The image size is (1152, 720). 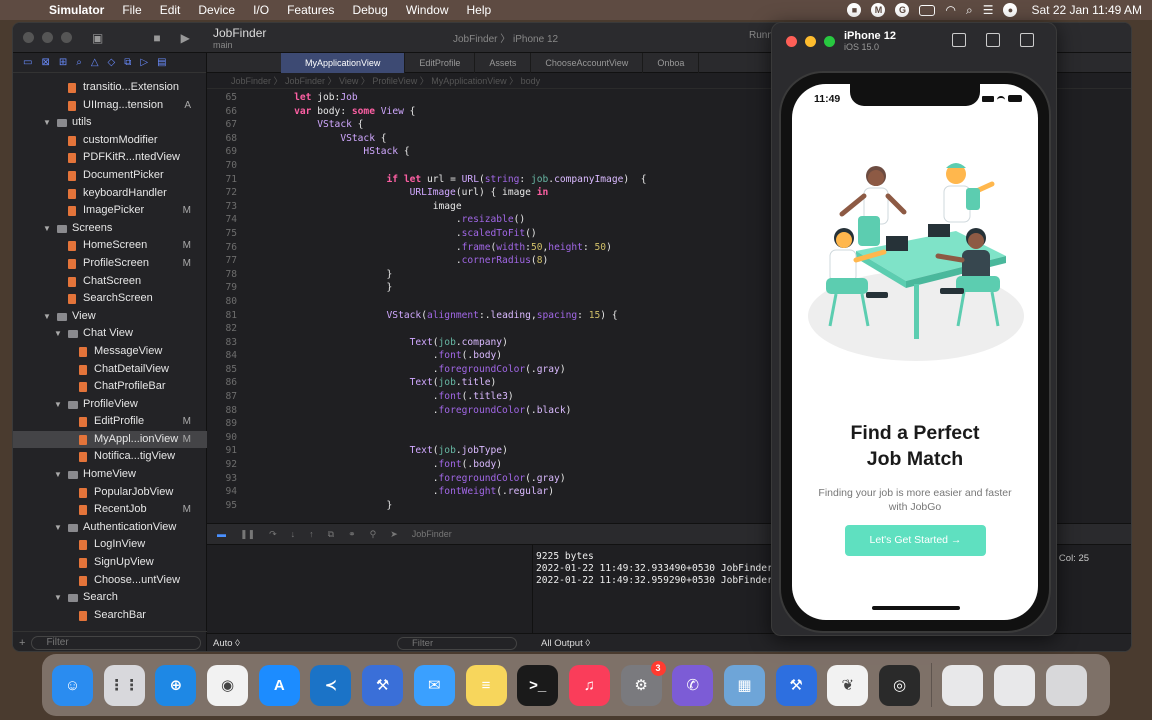 What do you see at coordinates (505, 37) in the screenshot?
I see `run-destination: JobFinder 〉 iPhone 12` at bounding box center [505, 37].